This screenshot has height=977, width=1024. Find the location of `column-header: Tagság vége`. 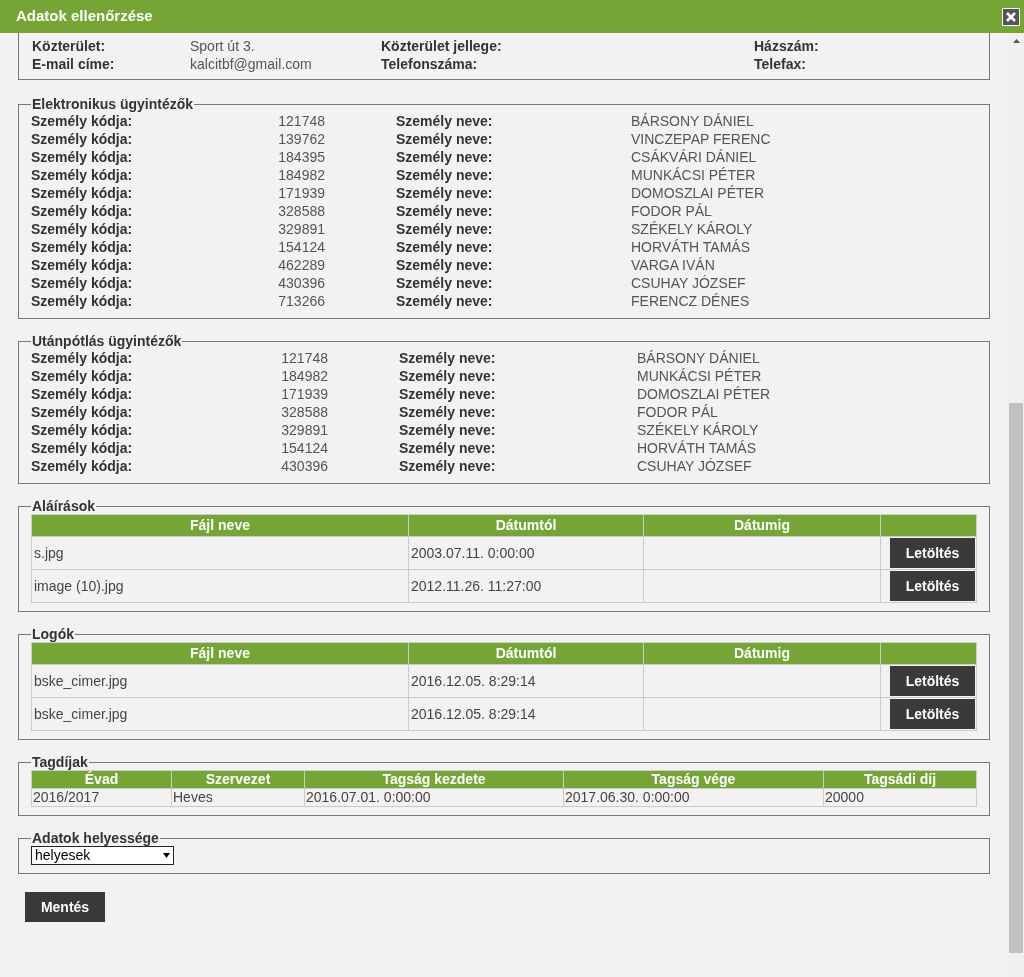

column-header: Tagság vége is located at coordinates (693, 779).